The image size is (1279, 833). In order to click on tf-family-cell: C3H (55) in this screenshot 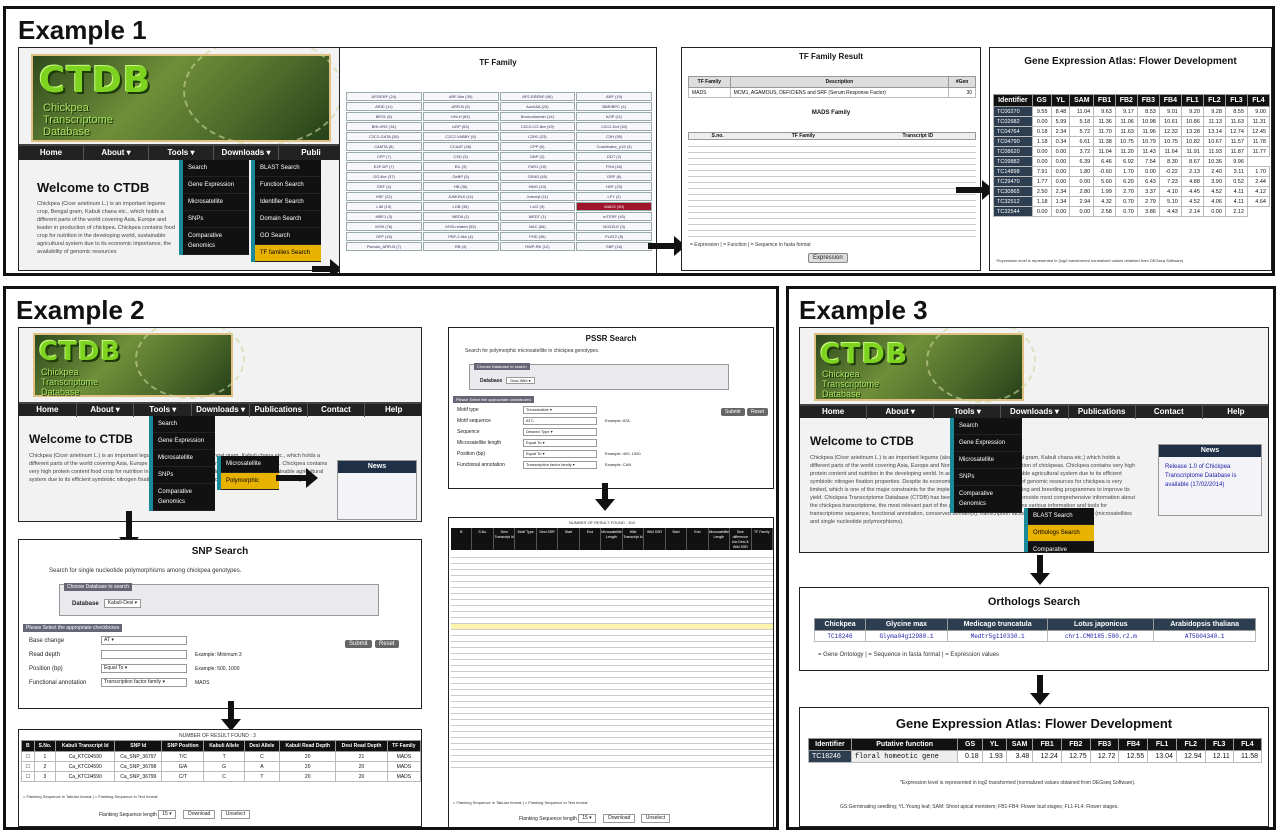, I will do `click(614, 136)`.